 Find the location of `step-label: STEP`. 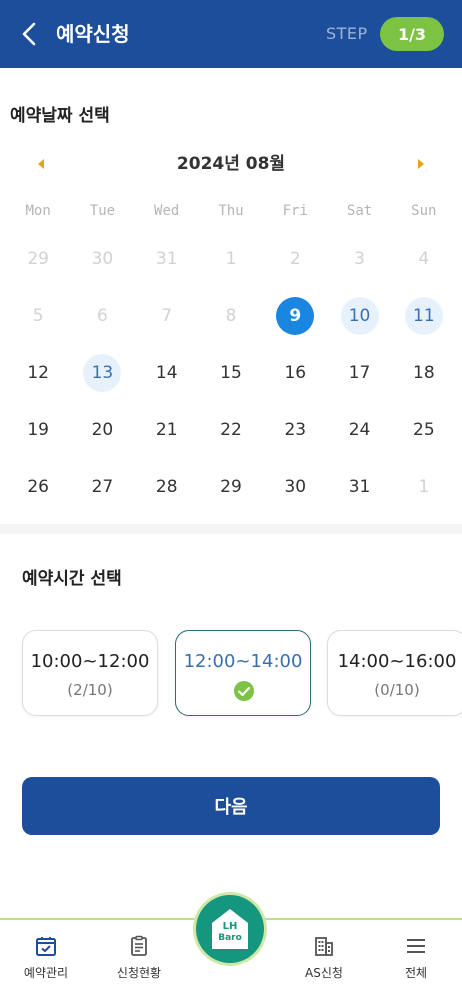

step-label: STEP is located at coordinates (347, 33).